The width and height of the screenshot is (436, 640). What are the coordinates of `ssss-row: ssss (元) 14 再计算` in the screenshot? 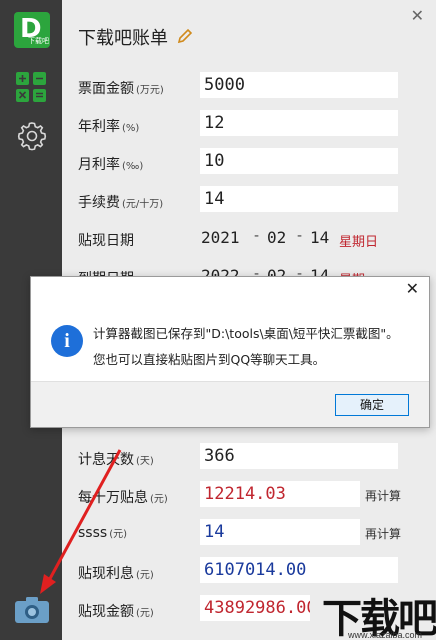 It's located at (248, 532).